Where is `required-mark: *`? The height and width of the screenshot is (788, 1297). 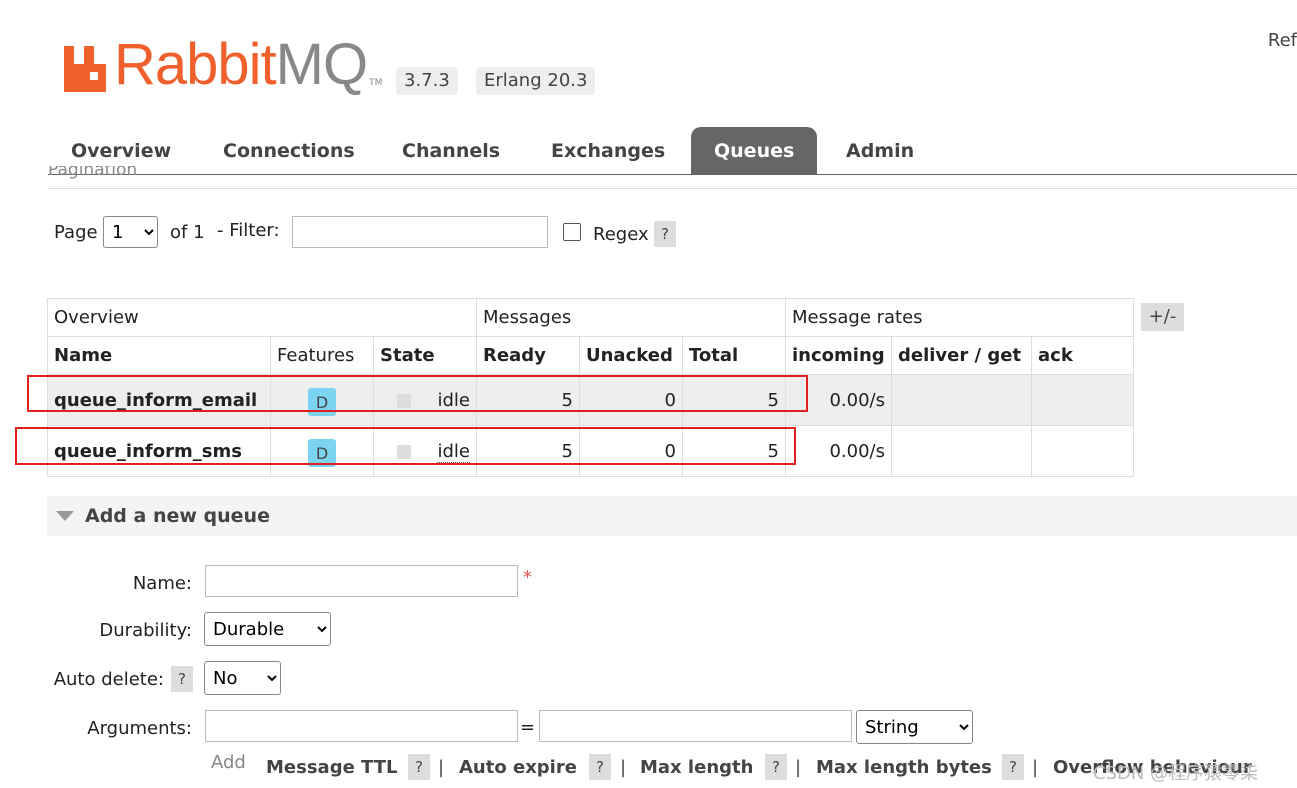 required-mark: * is located at coordinates (527, 577).